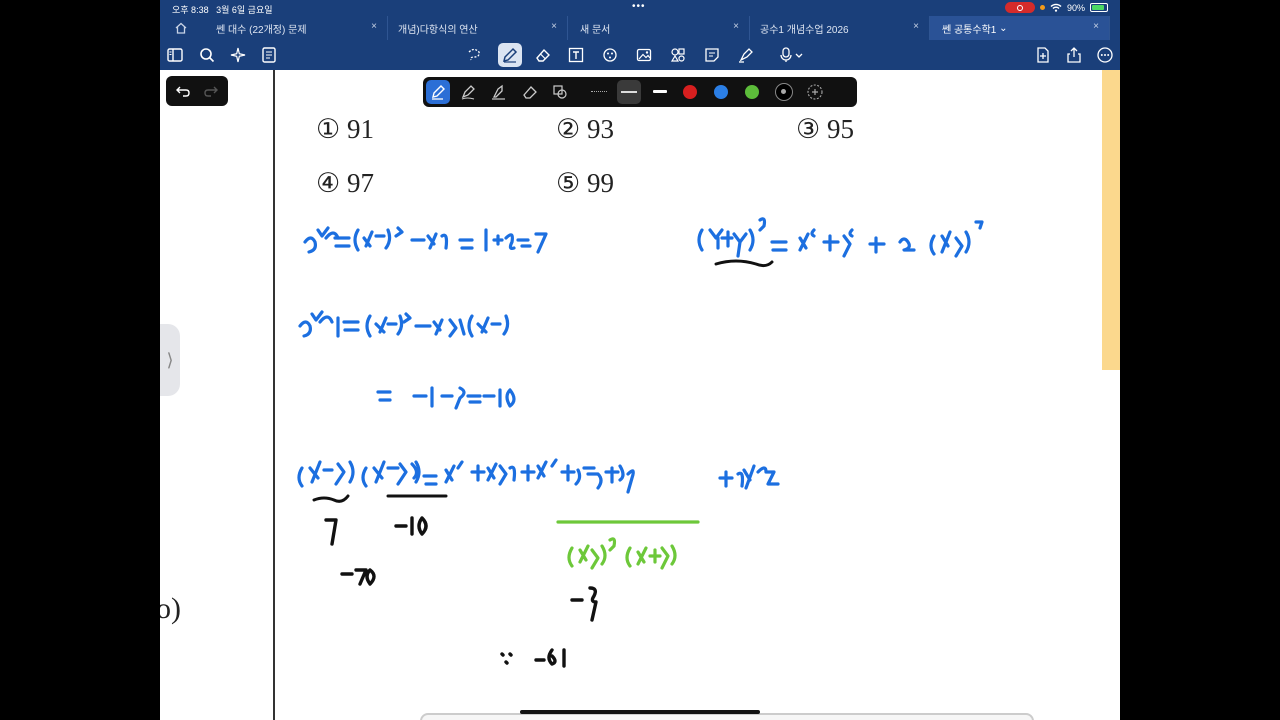 The height and width of the screenshot is (720, 1280). What do you see at coordinates (181, 28) in the screenshot?
I see `home-icon` at bounding box center [181, 28].